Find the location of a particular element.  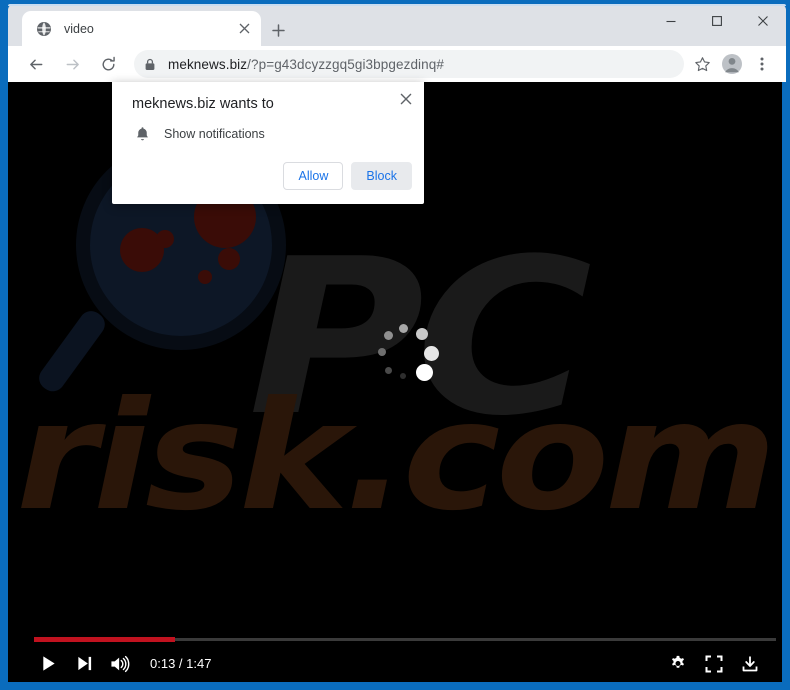

url-path: /?p=g43dcyzzgq5gi3bpgezdinq# is located at coordinates (345, 64).